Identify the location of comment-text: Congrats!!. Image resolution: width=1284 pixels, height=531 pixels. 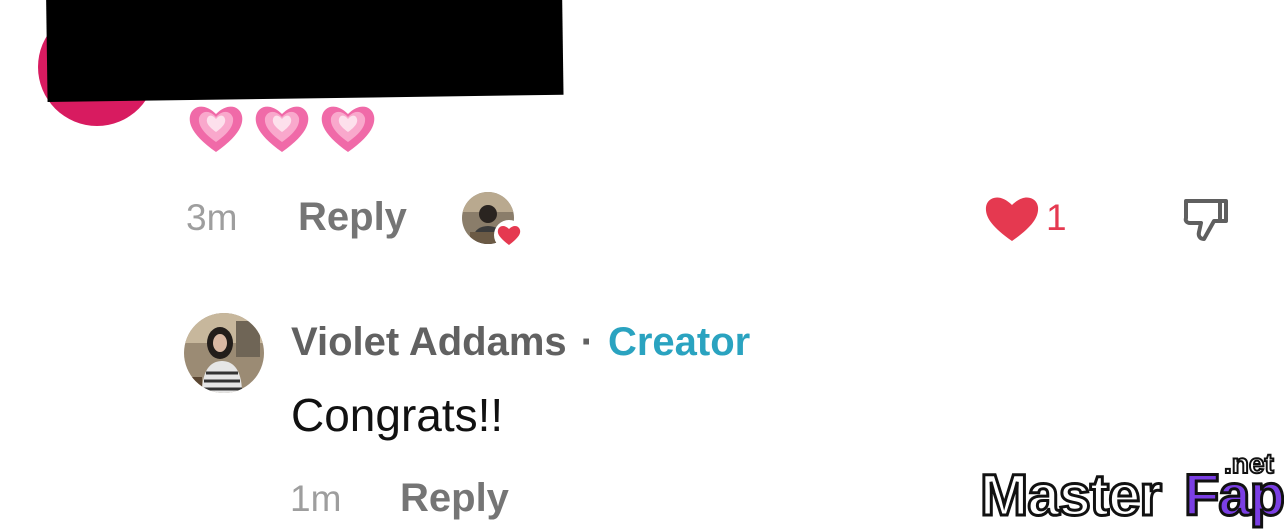
(397, 415).